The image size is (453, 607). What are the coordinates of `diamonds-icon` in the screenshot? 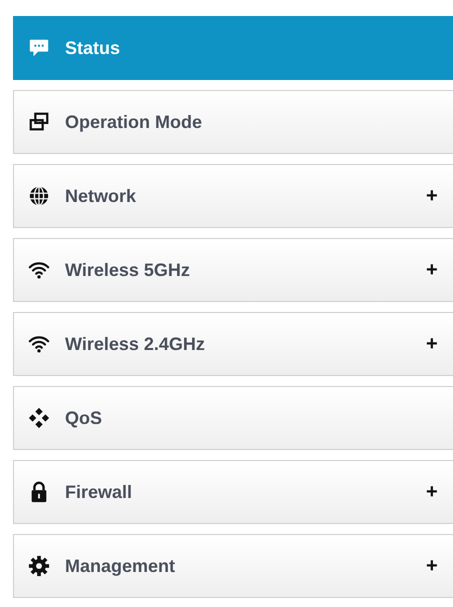 It's located at (39, 418).